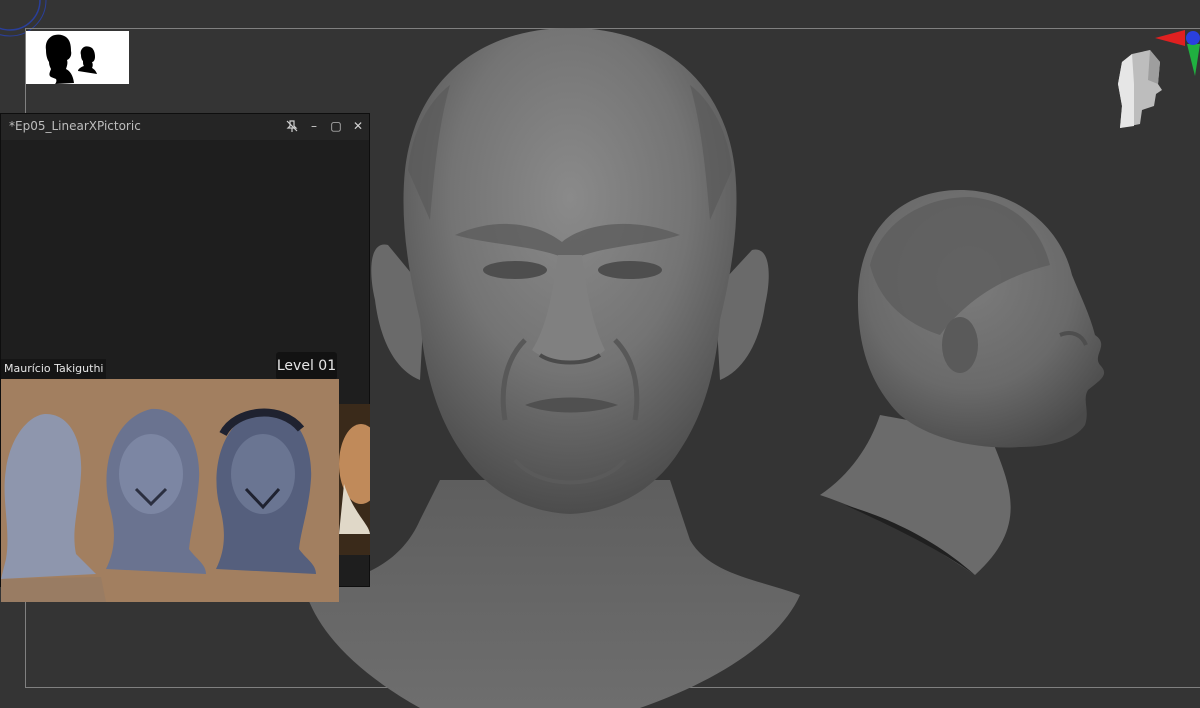  What do you see at coordinates (77, 57) in the screenshot?
I see `two-heads-silhouette-icon` at bounding box center [77, 57].